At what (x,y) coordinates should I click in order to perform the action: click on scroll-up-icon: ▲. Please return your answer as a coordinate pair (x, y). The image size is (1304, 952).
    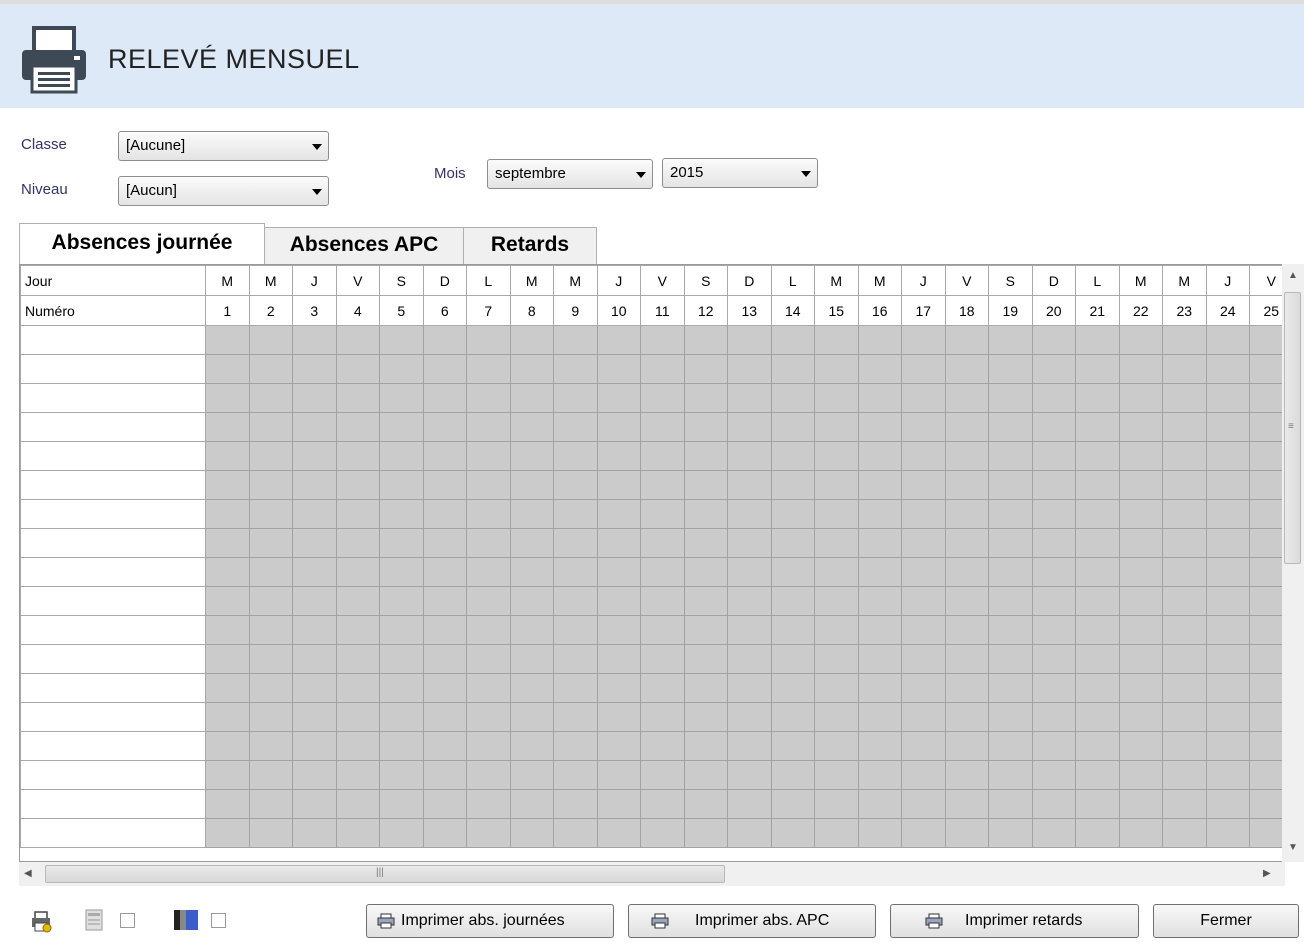
    Looking at the image, I should click on (1293, 275).